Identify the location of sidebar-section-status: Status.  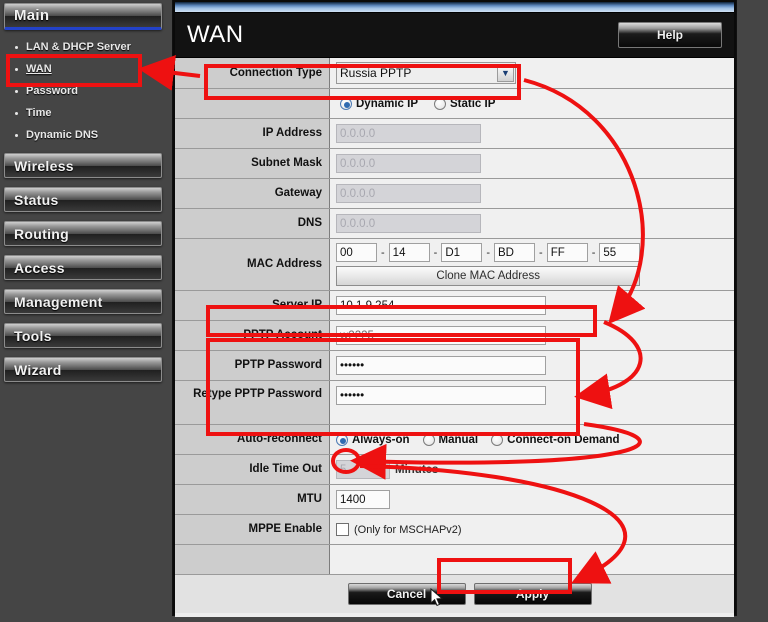
(83, 199).